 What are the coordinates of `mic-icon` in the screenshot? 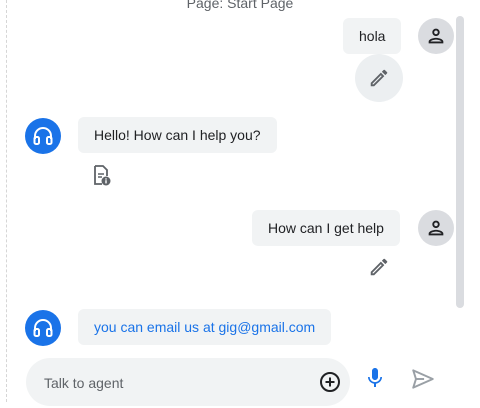 It's located at (375, 378).